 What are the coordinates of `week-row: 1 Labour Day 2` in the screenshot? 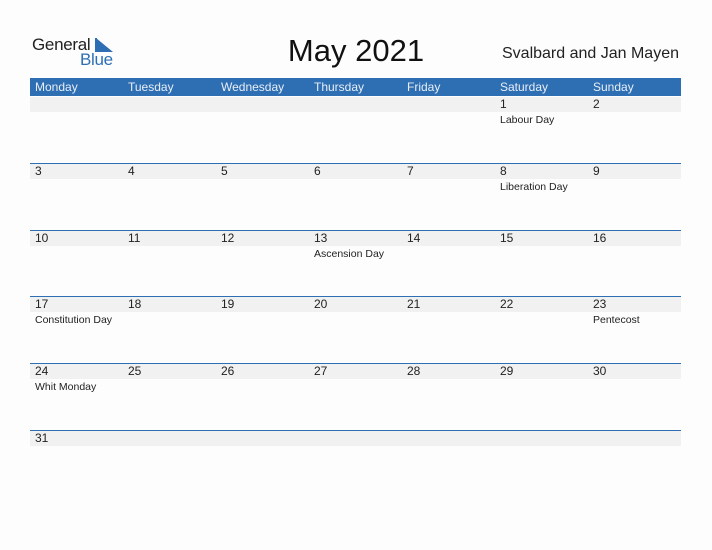 It's located at (355, 130).